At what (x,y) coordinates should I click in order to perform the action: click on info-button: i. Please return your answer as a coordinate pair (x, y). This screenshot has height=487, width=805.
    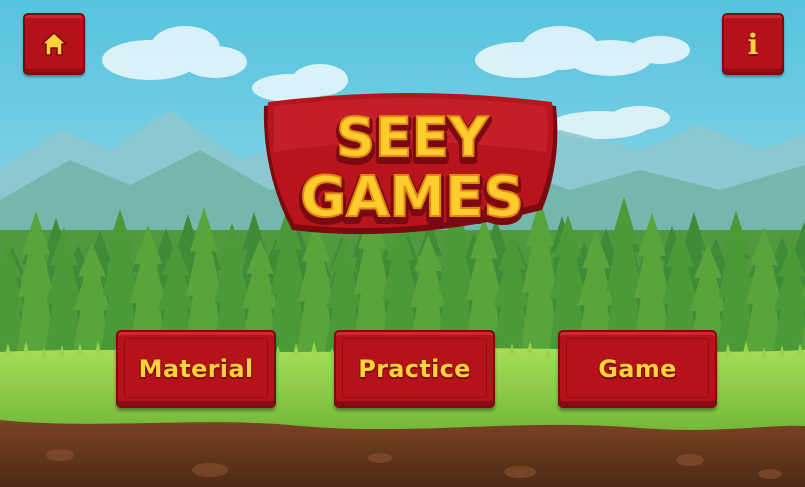
    Looking at the image, I should click on (753, 44).